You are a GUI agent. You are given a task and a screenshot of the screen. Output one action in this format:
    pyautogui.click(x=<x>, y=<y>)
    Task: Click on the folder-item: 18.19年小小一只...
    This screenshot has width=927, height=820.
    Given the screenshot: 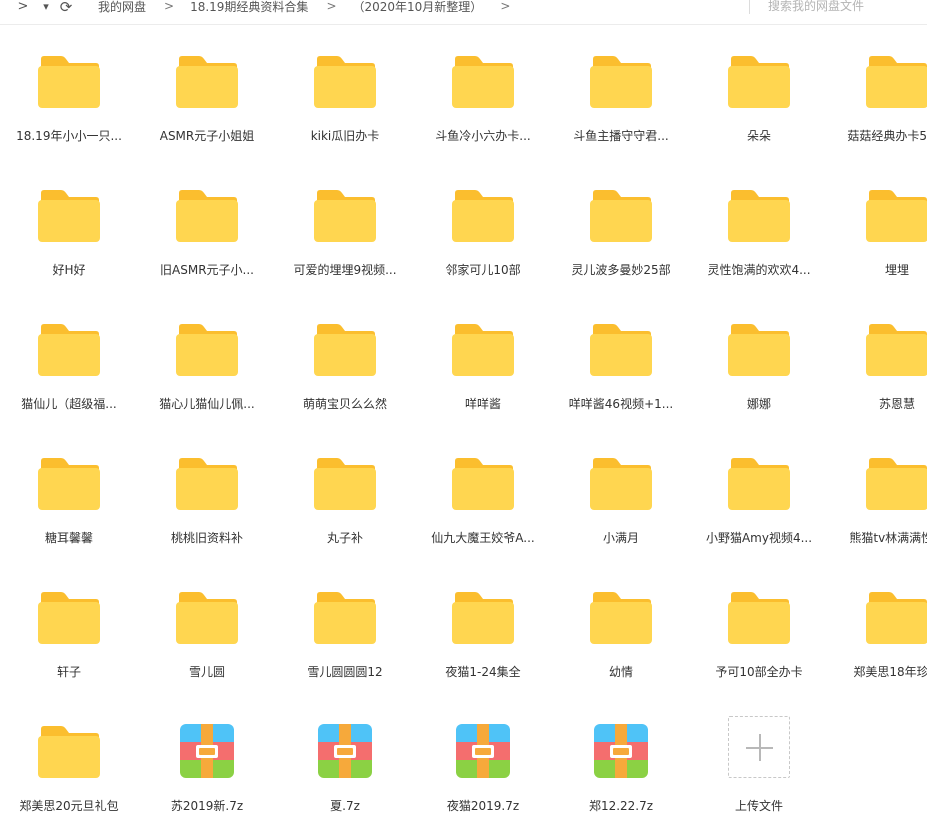 What is the action you would take?
    pyautogui.click(x=69, y=111)
    